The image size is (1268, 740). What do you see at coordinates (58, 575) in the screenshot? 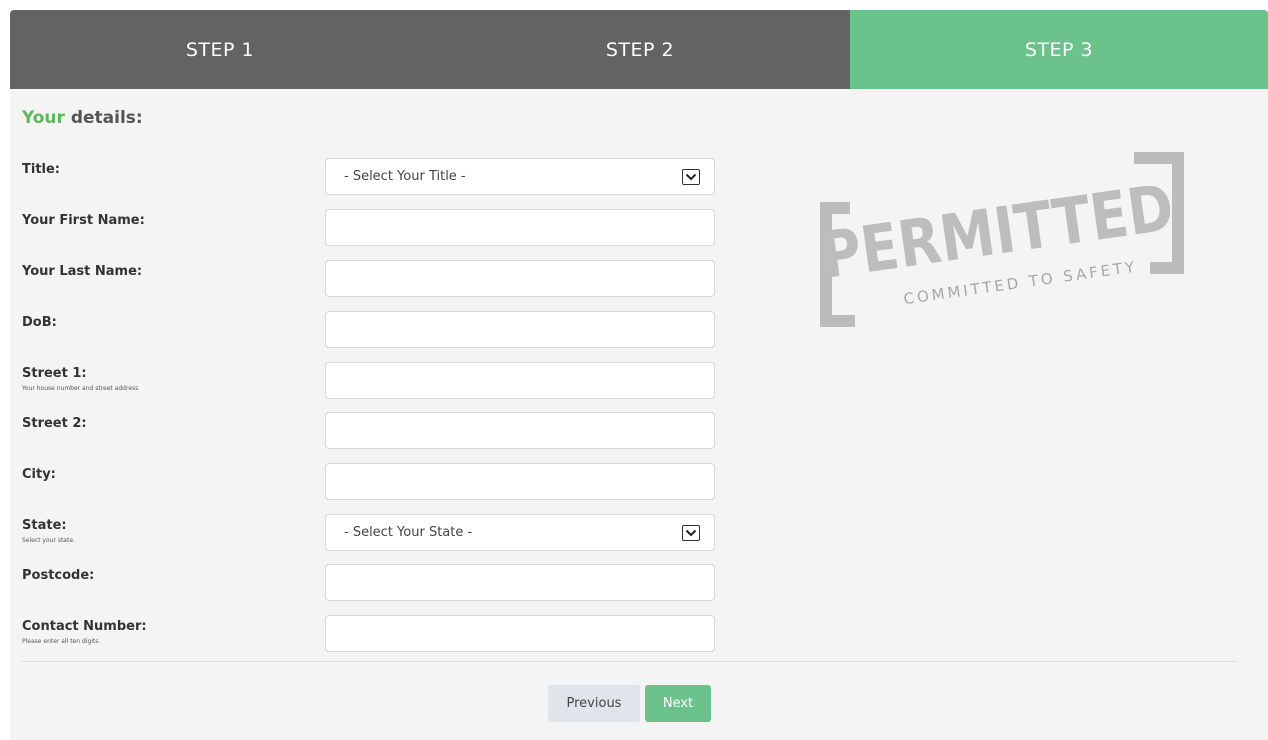
I see `postcode-label: Postcode:` at bounding box center [58, 575].